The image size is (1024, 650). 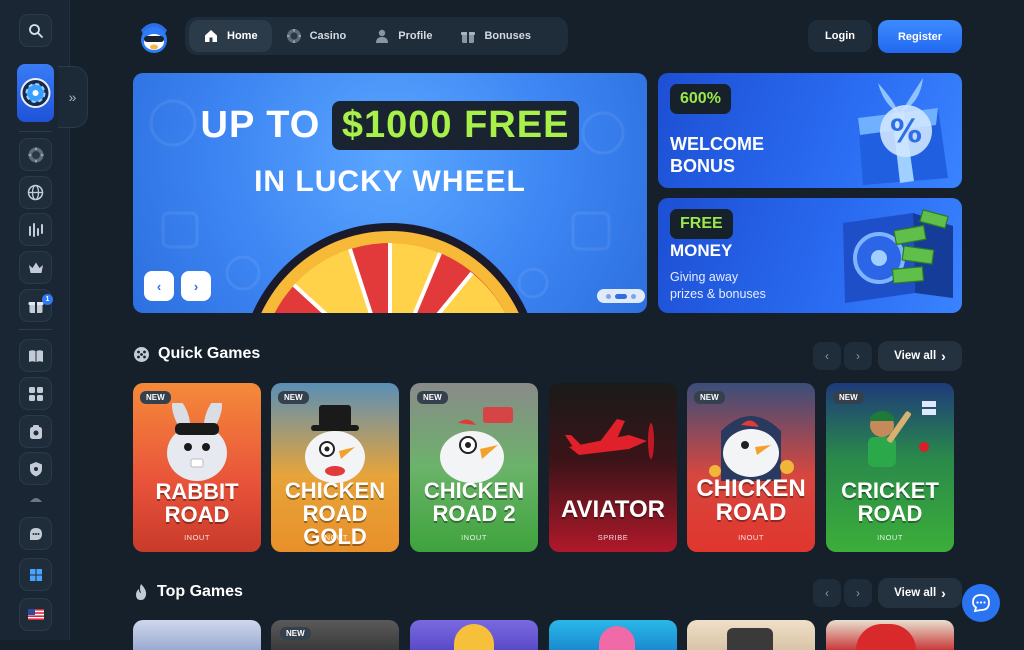 What do you see at coordinates (154, 36) in the screenshot?
I see `site-logo` at bounding box center [154, 36].